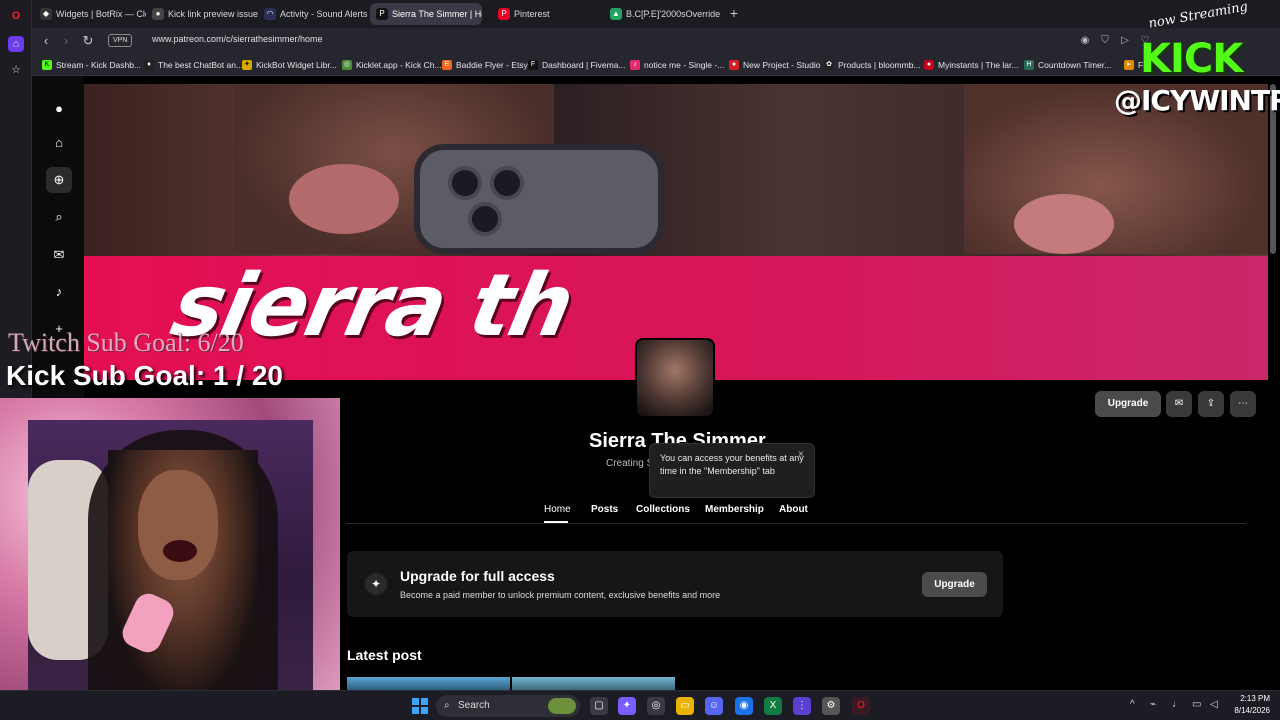  I want to click on github-icon: ●, so click(158, 14).